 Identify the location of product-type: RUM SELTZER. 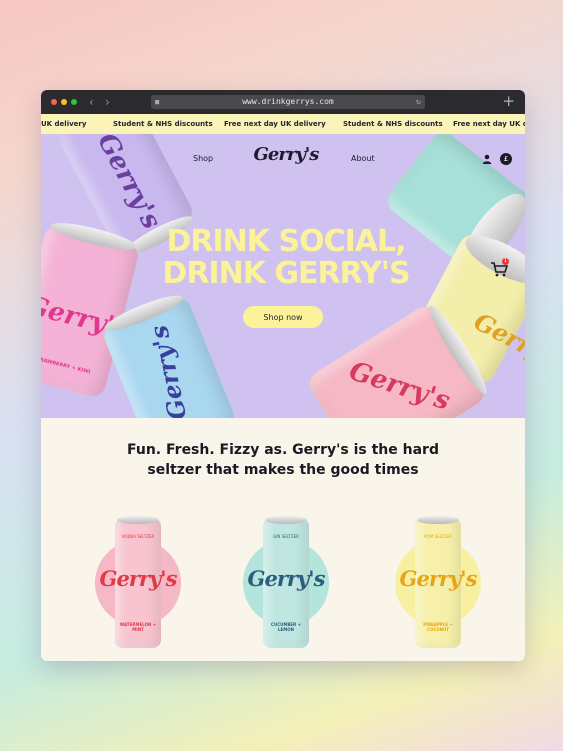
(438, 536).